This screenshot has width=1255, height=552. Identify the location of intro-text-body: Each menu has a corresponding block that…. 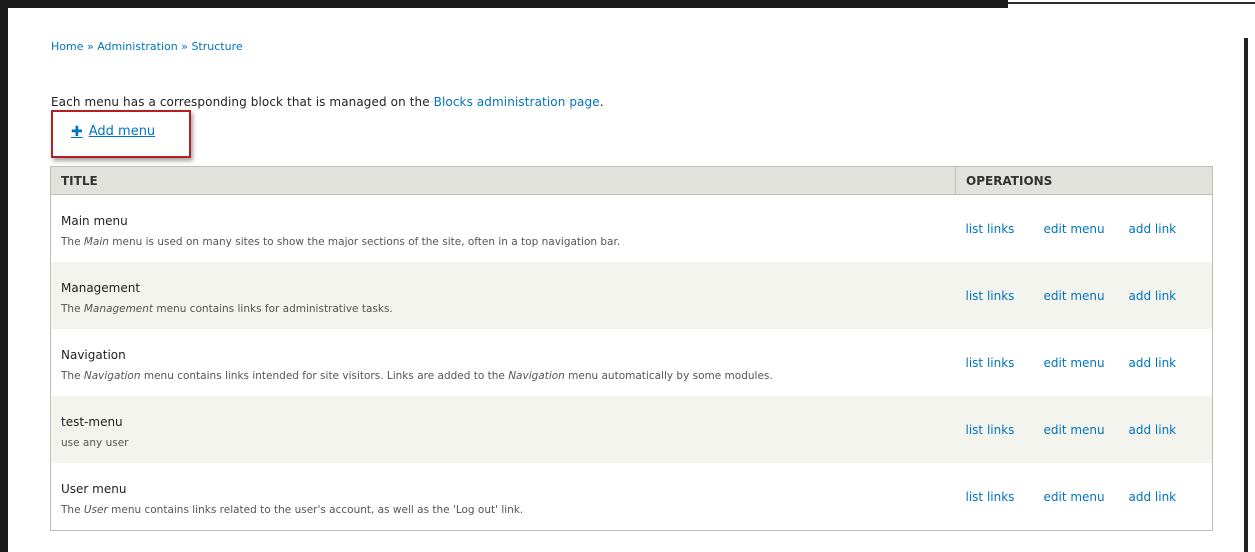
(240, 102).